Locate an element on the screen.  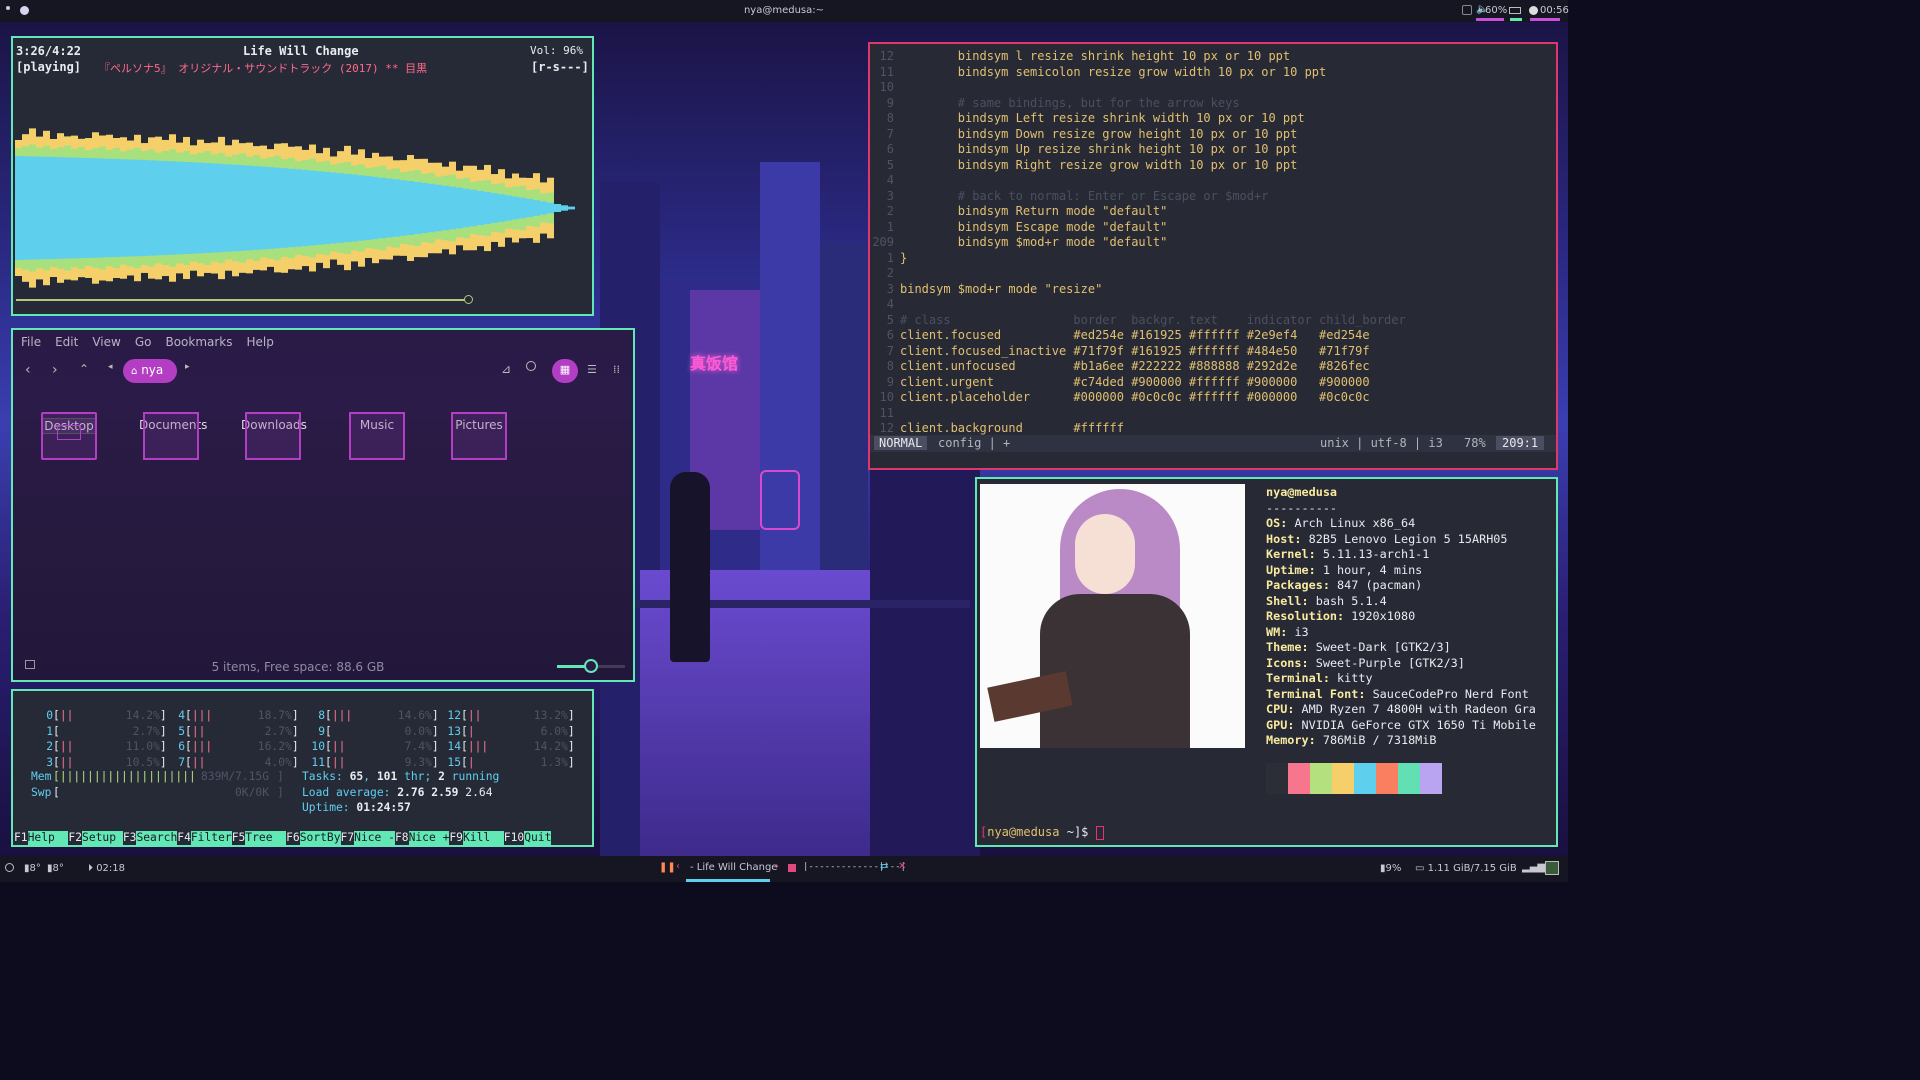
menu-bar: File Edit View Go Bookmarks Help is located at coordinates (147, 342).